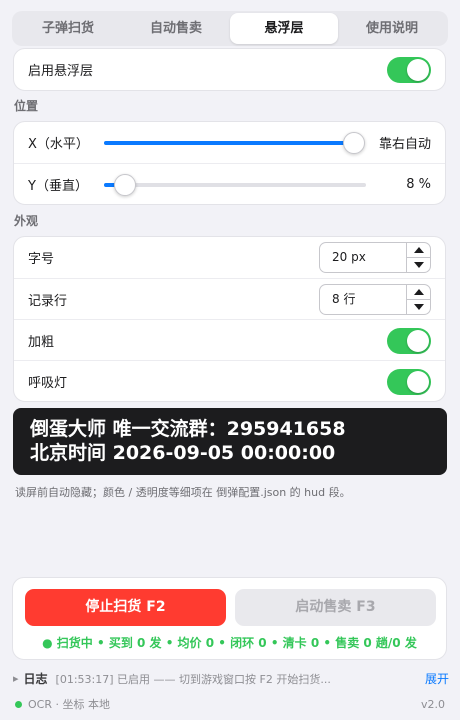  Describe the element at coordinates (18, 704) in the screenshot. I see `status-dot-icon` at that location.